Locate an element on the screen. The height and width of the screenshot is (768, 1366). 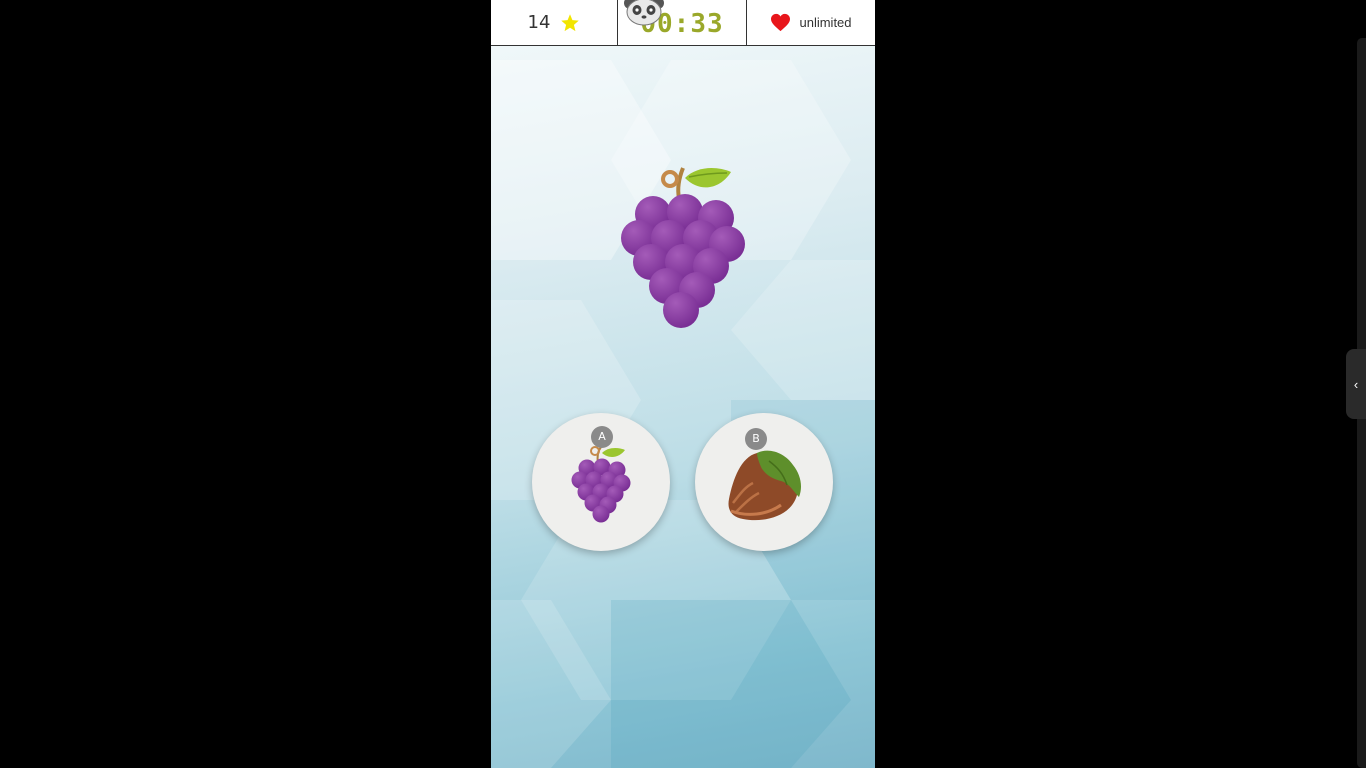
score-value: 14 is located at coordinates (539, 22).